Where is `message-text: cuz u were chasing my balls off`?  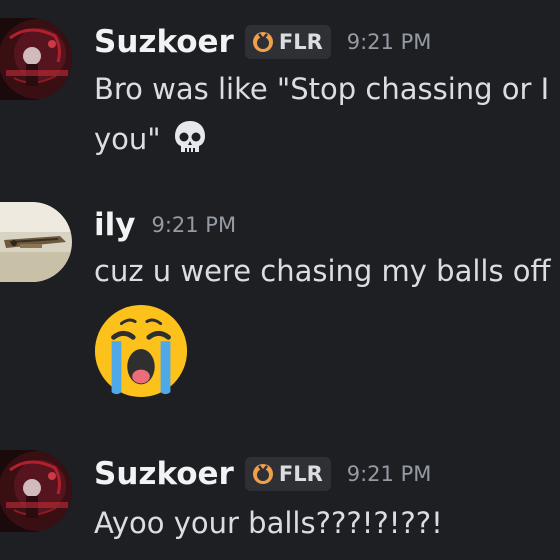 message-text: cuz u were chasing my balls off is located at coordinates (322, 271).